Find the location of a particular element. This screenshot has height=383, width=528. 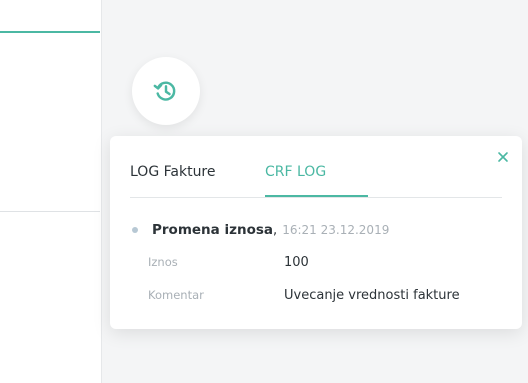

field-value-komentar: Uvecanje vrednosti fakture is located at coordinates (372, 295).